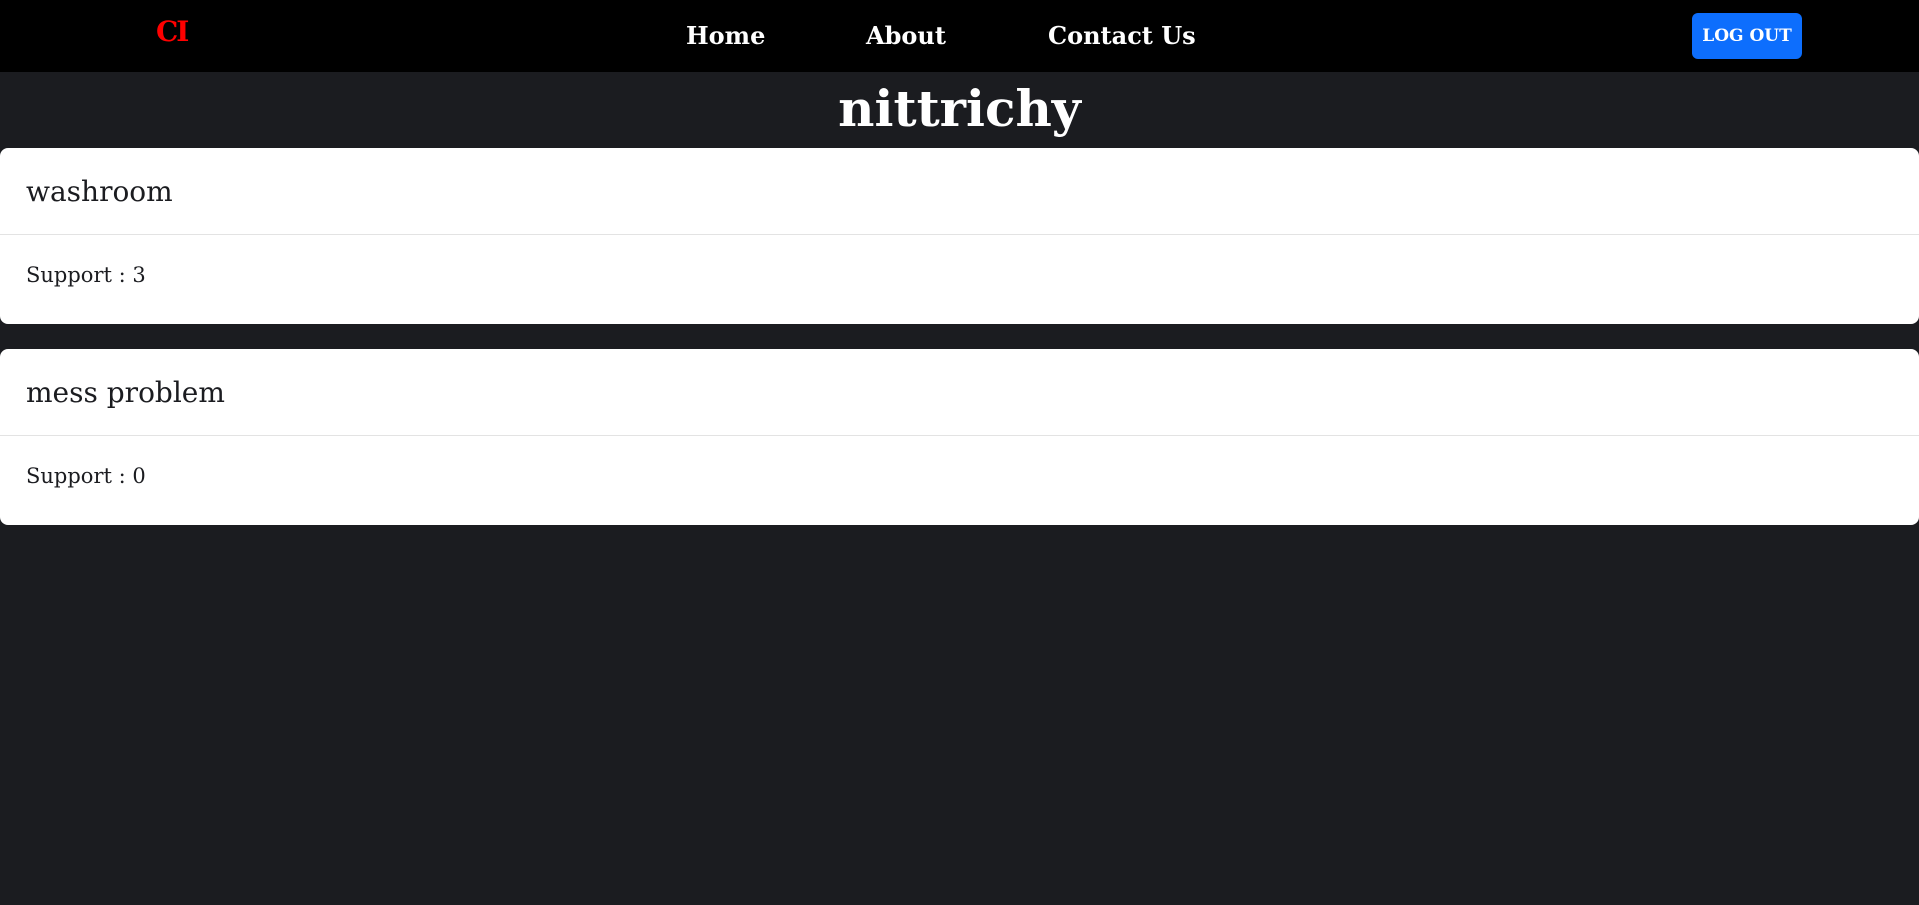 The height and width of the screenshot is (905, 1919). What do you see at coordinates (959, 191) in the screenshot?
I see `card-header: washroom` at bounding box center [959, 191].